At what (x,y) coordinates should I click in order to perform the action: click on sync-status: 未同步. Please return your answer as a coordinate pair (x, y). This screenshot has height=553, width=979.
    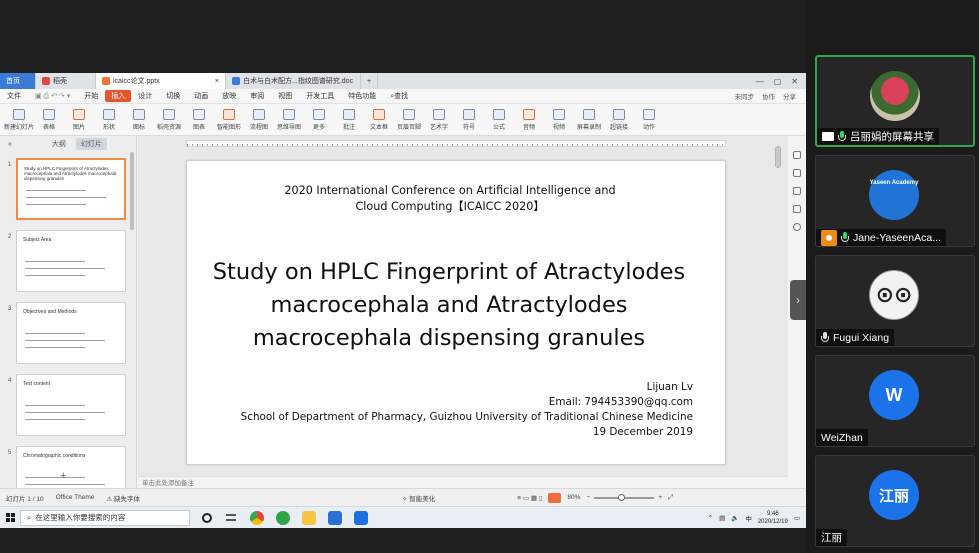
    Looking at the image, I should click on (745, 96).